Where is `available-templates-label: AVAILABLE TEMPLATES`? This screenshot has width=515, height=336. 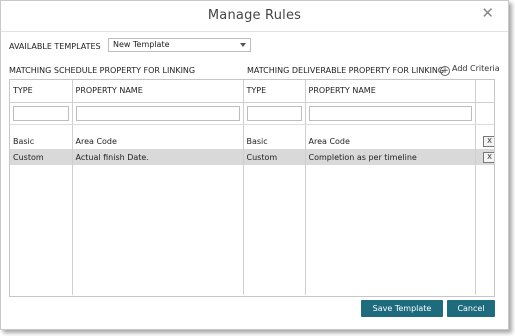
available-templates-label: AVAILABLE TEMPLATES is located at coordinates (55, 46).